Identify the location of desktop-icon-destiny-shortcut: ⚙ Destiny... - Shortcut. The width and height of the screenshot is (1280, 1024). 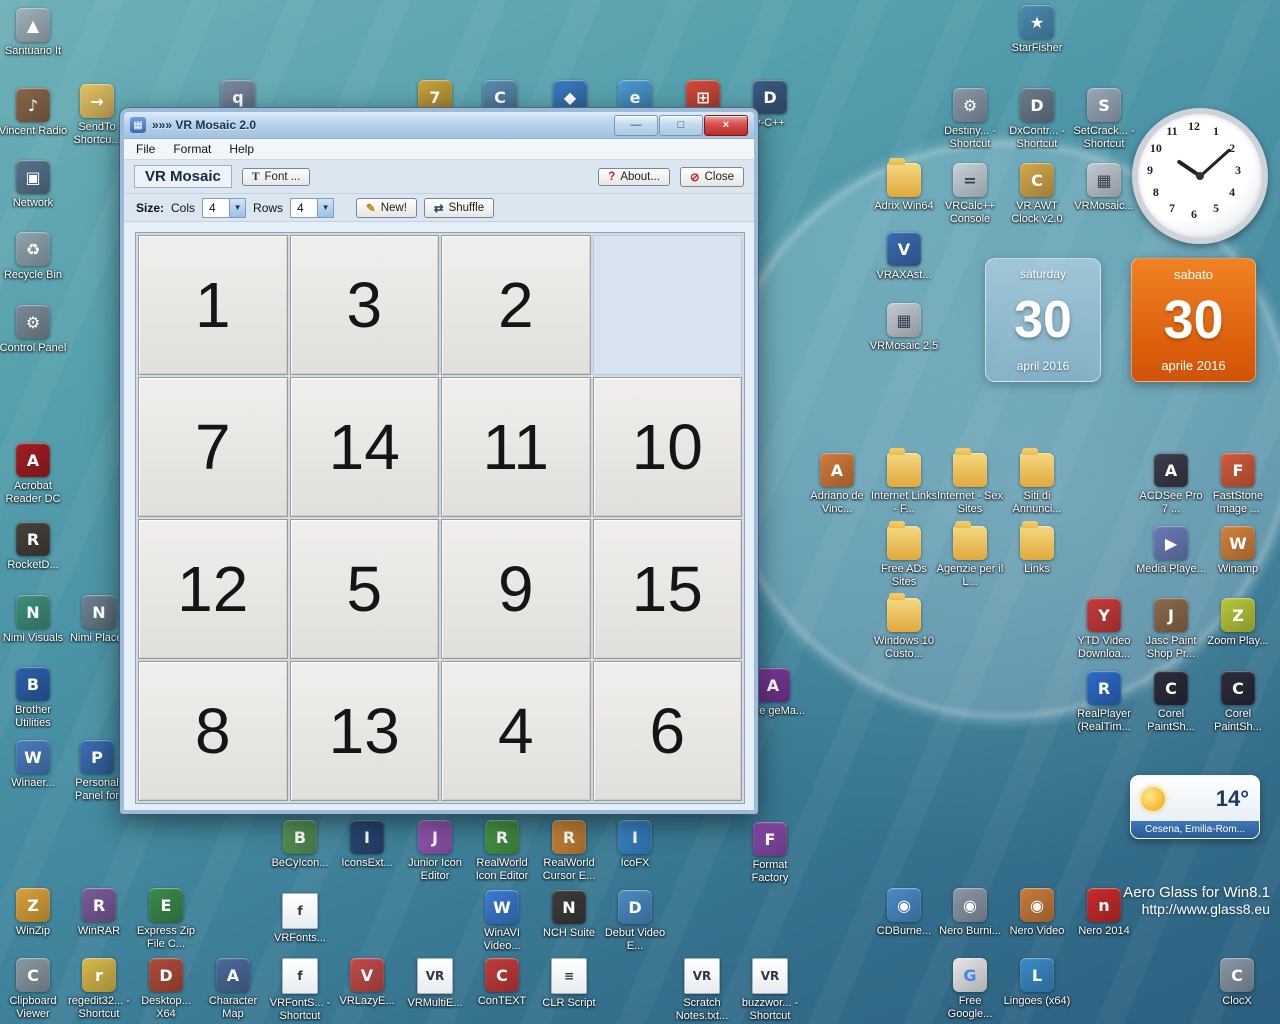
(970, 119).